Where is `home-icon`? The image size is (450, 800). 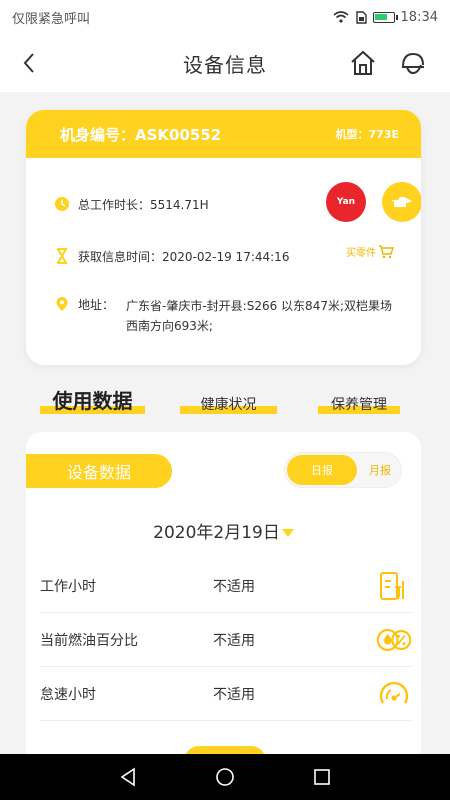 home-icon is located at coordinates (363, 62).